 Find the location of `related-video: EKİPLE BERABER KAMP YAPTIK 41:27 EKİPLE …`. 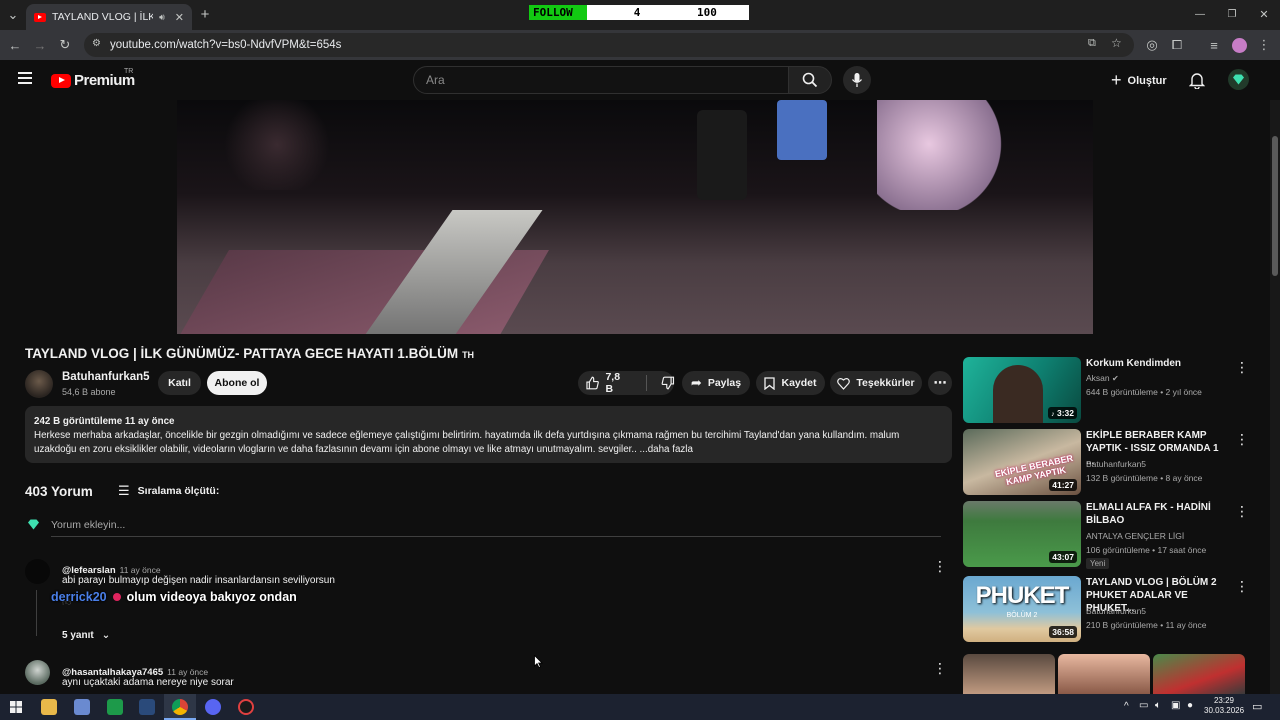

related-video: EKİPLE BERABER KAMP YAPTIK 41:27 EKİPLE … is located at coordinates (1108, 462).